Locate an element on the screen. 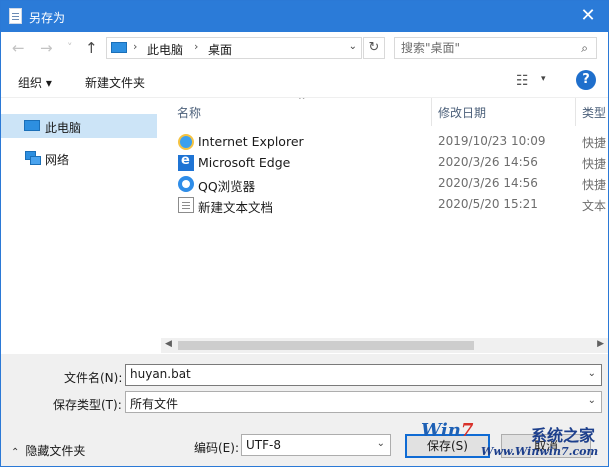 This screenshot has width=609, height=467. sidebar-item-label: 网络 is located at coordinates (57, 160).